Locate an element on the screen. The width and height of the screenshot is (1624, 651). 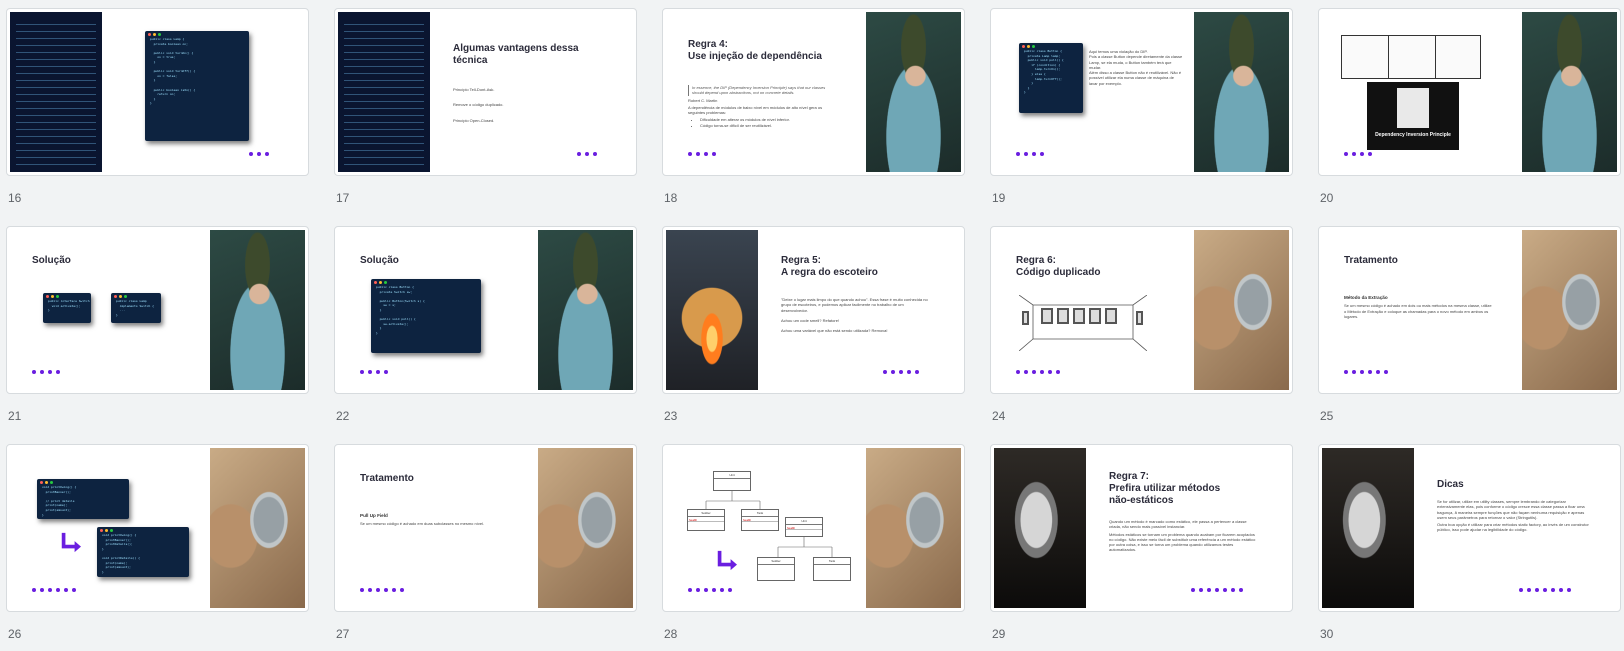
slide-number: 21 is located at coordinates (15, 416).